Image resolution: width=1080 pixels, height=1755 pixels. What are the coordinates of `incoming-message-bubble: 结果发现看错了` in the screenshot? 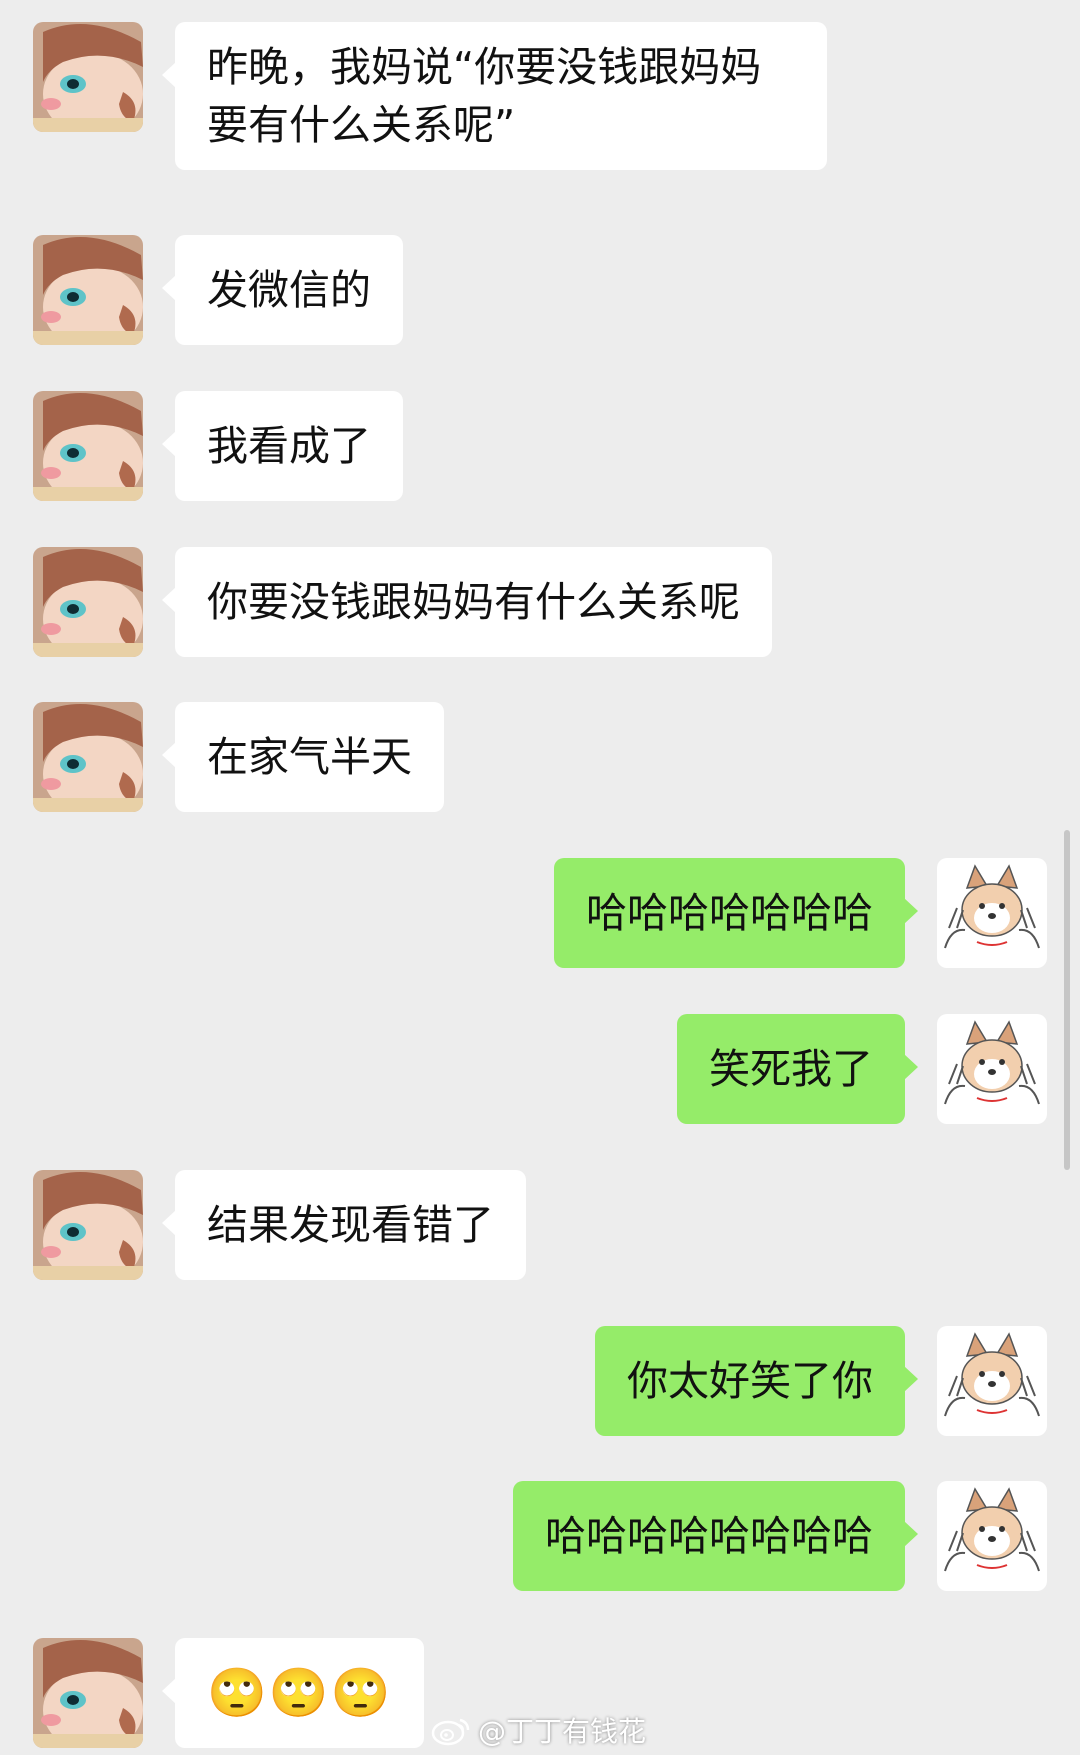 It's located at (344, 1225).